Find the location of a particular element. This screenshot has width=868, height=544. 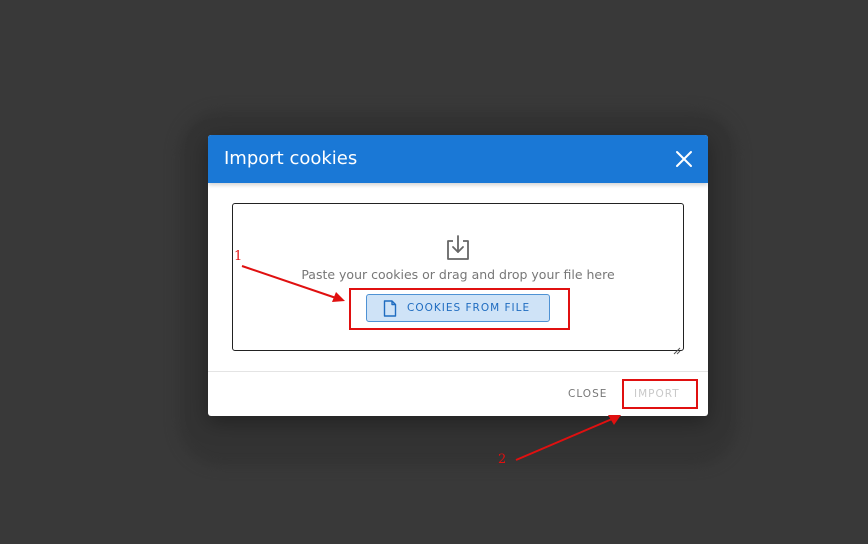

close-icon is located at coordinates (684, 159).